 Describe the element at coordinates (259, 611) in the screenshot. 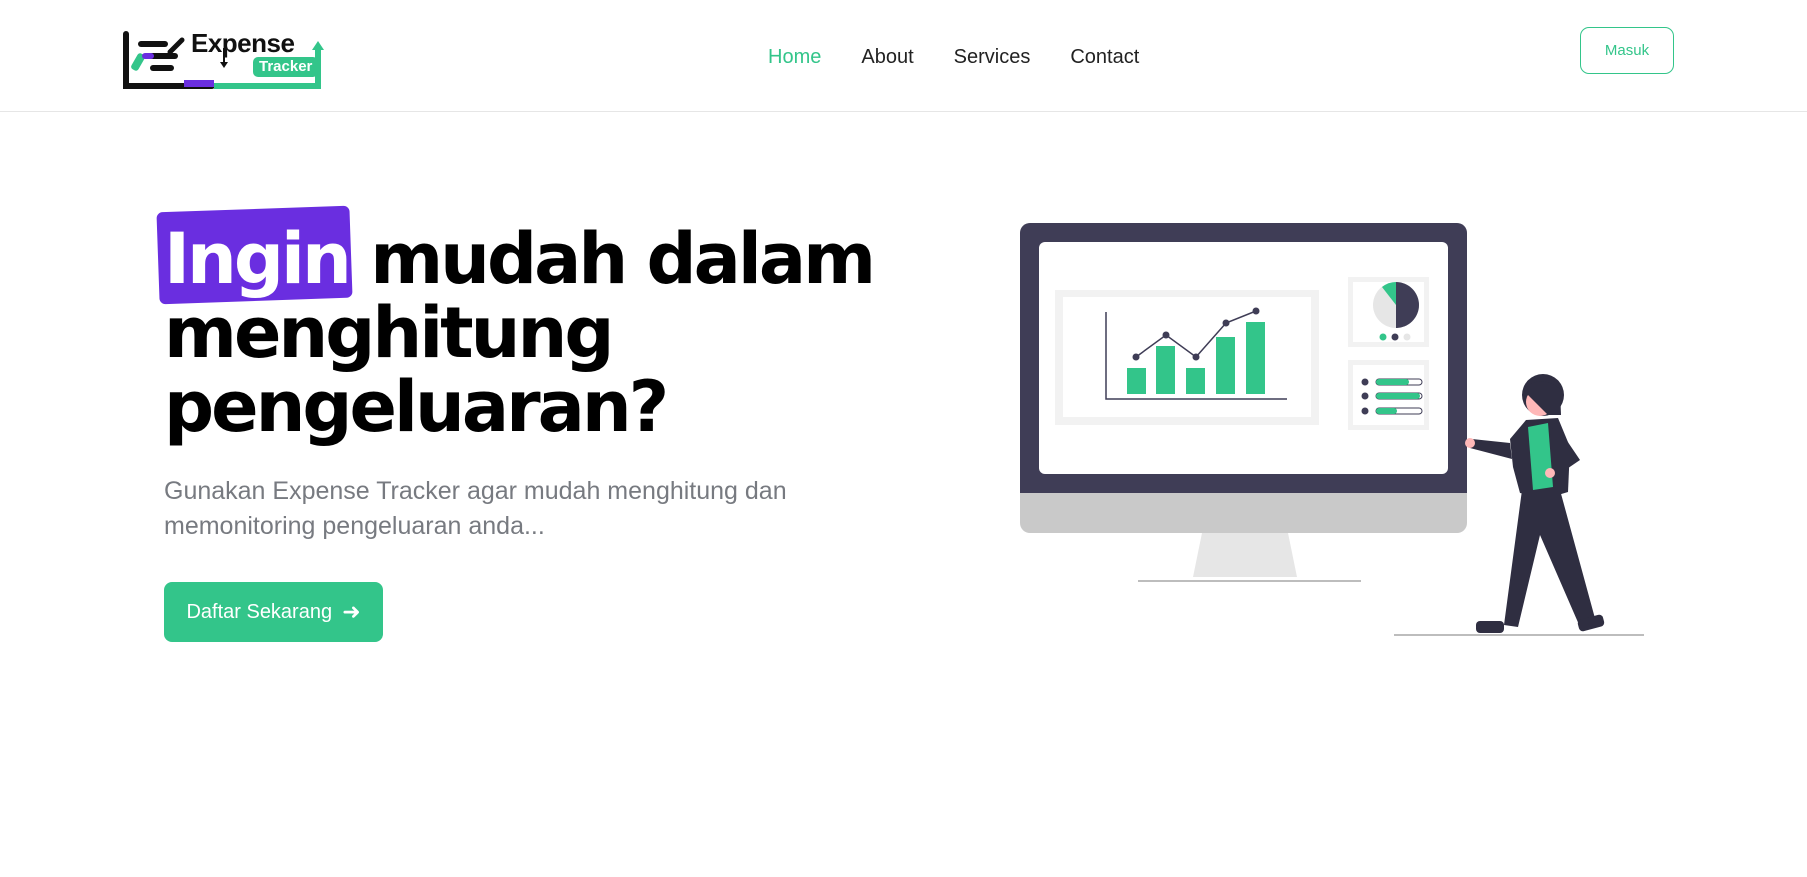

I see `register-button-label: Daftar Sekarang` at that location.